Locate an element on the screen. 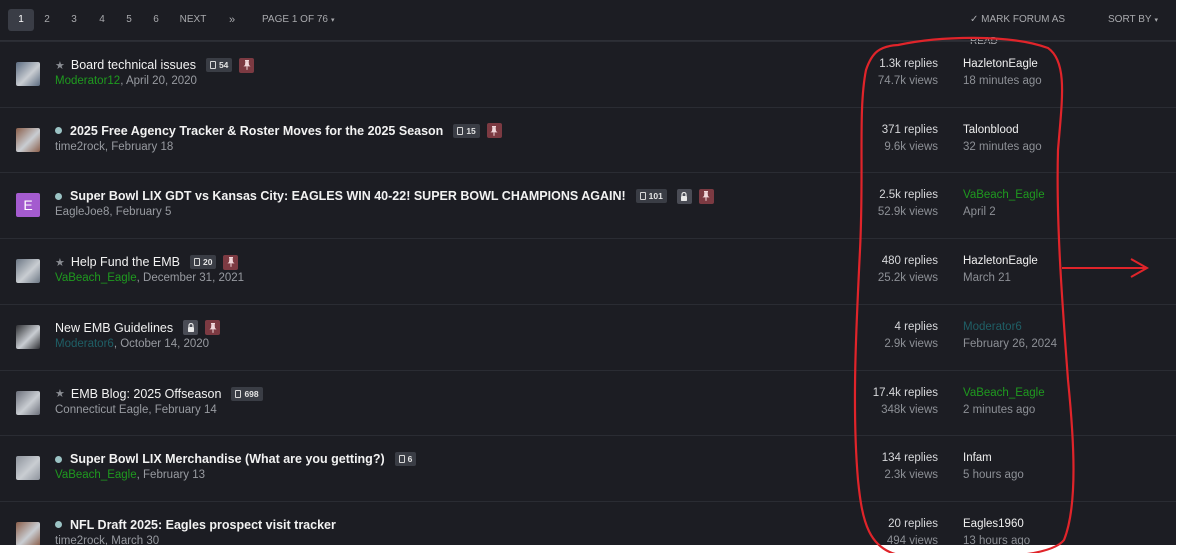  topic-title-line: New EMB Guidelines is located at coordinates (138, 328).